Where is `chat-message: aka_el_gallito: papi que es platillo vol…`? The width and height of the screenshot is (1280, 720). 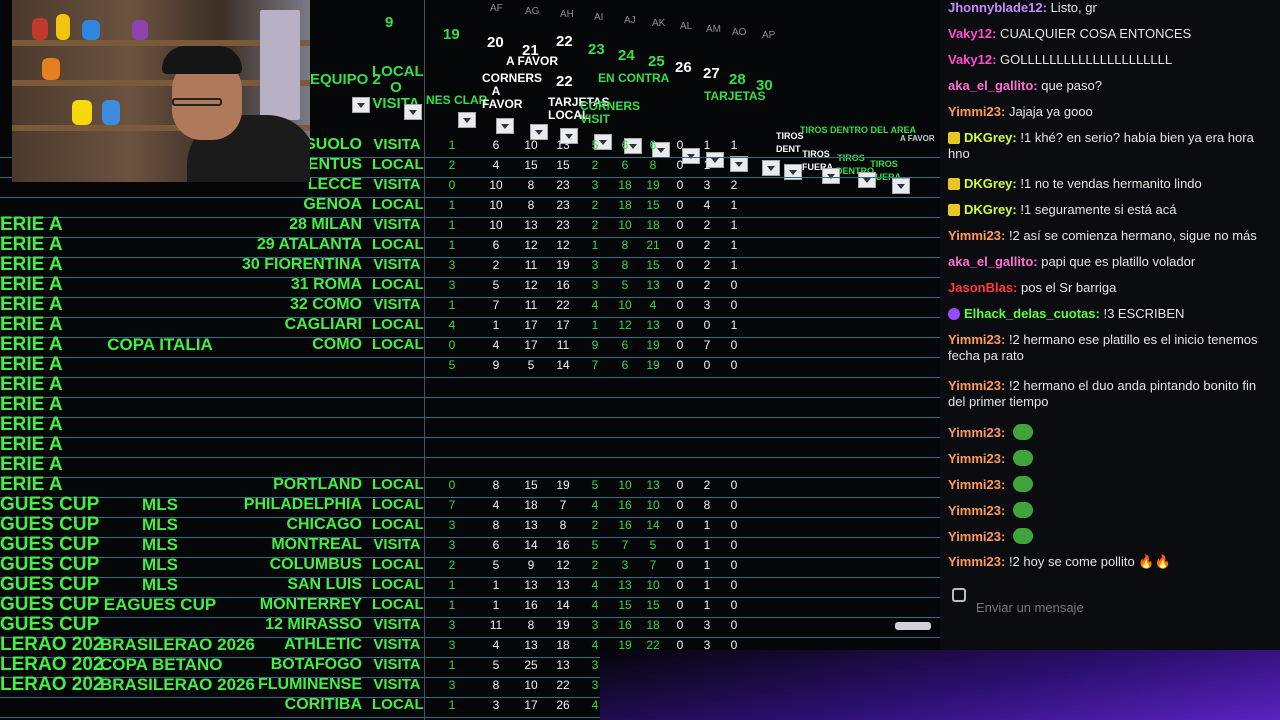
chat-message: aka_el_gallito: papi que es platillo vol… is located at coordinates (1108, 262).